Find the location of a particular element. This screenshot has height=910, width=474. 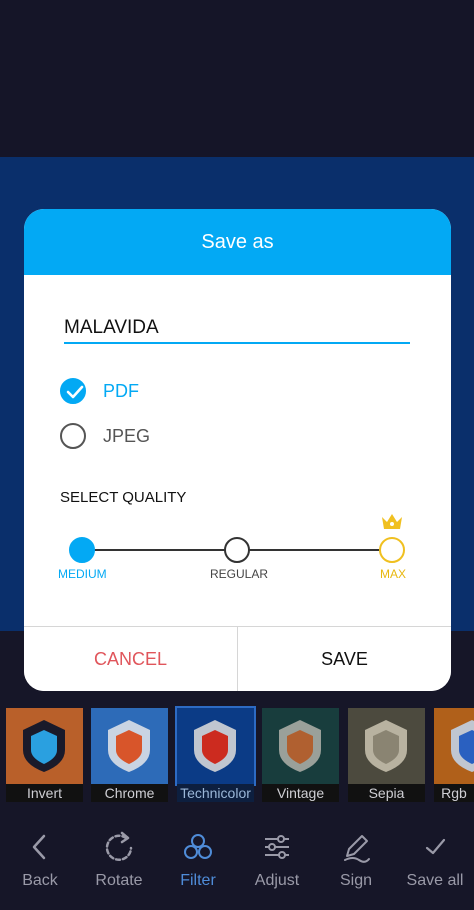

save-all-label: Save all is located at coordinates (435, 880).